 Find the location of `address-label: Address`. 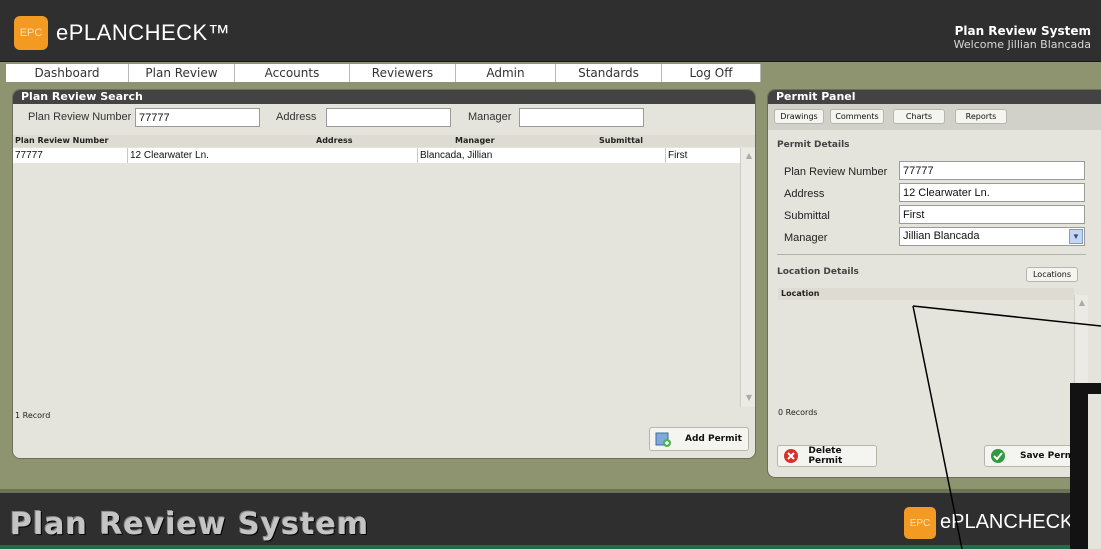

address-label: Address is located at coordinates (296, 117).